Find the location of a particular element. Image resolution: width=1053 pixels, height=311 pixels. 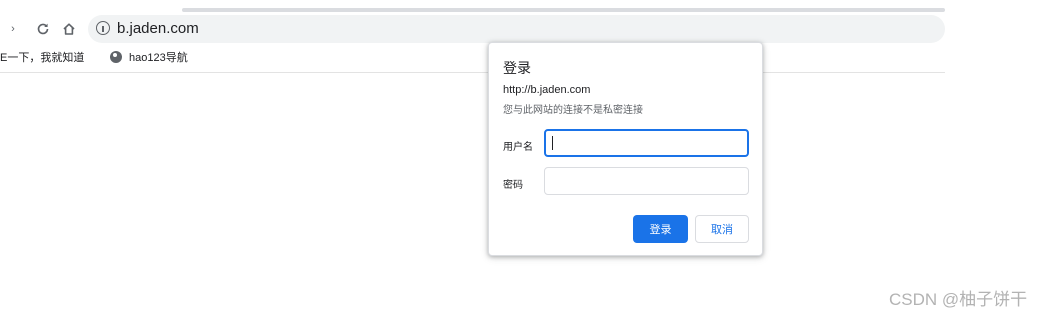

reload-button is located at coordinates (43, 29).